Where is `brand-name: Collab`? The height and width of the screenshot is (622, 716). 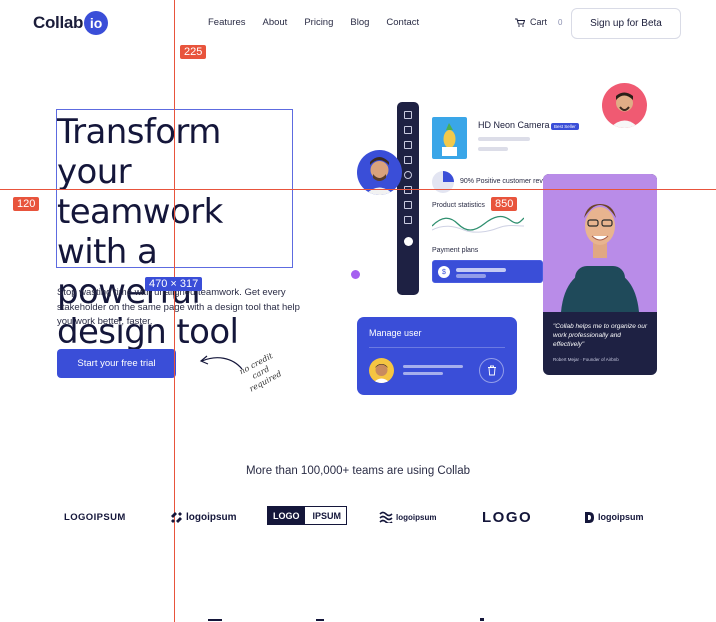
brand-name: Collab is located at coordinates (58, 22).